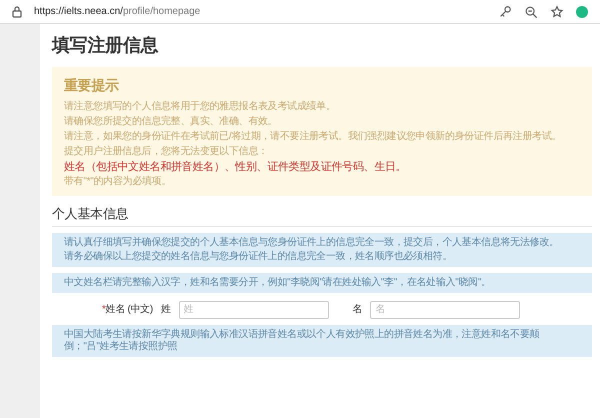  What do you see at coordinates (357, 310) in the screenshot?
I see `field-label: 名` at bounding box center [357, 310].